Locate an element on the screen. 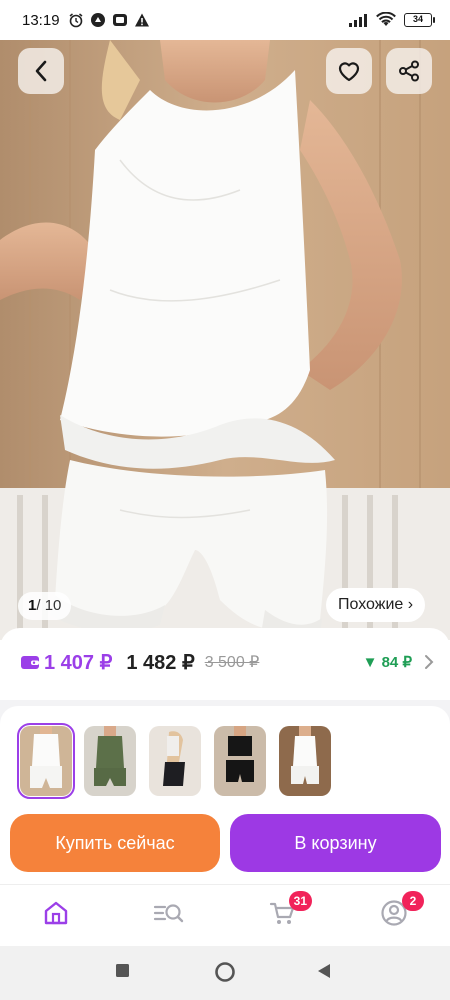  drive-icon is located at coordinates (97, 20).